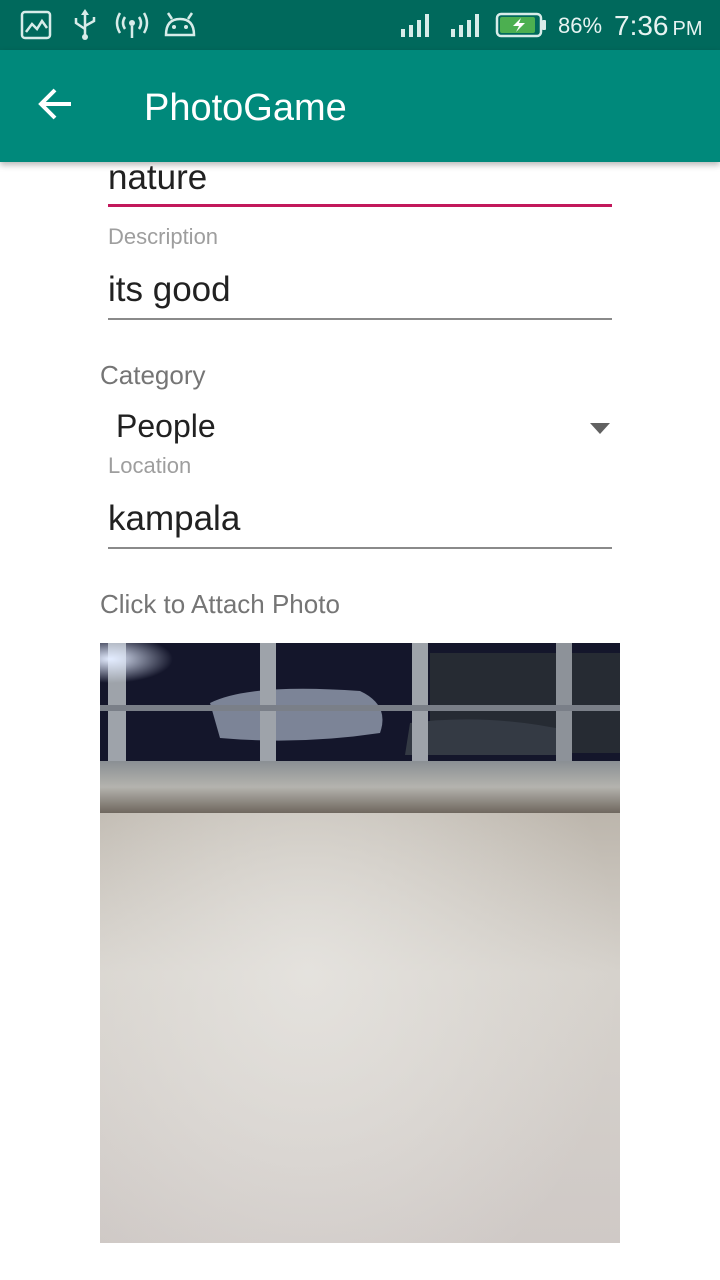  What do you see at coordinates (157, 180) in the screenshot?
I see `title-field: nature` at bounding box center [157, 180].